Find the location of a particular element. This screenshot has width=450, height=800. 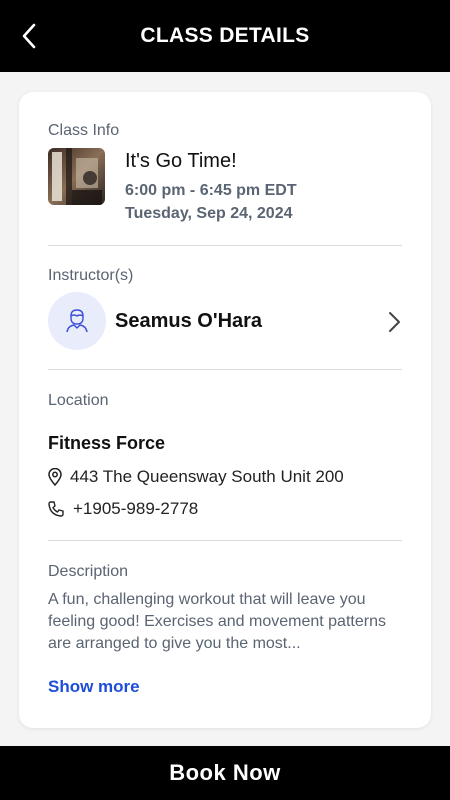

chevron-left-icon is located at coordinates (29, 36).